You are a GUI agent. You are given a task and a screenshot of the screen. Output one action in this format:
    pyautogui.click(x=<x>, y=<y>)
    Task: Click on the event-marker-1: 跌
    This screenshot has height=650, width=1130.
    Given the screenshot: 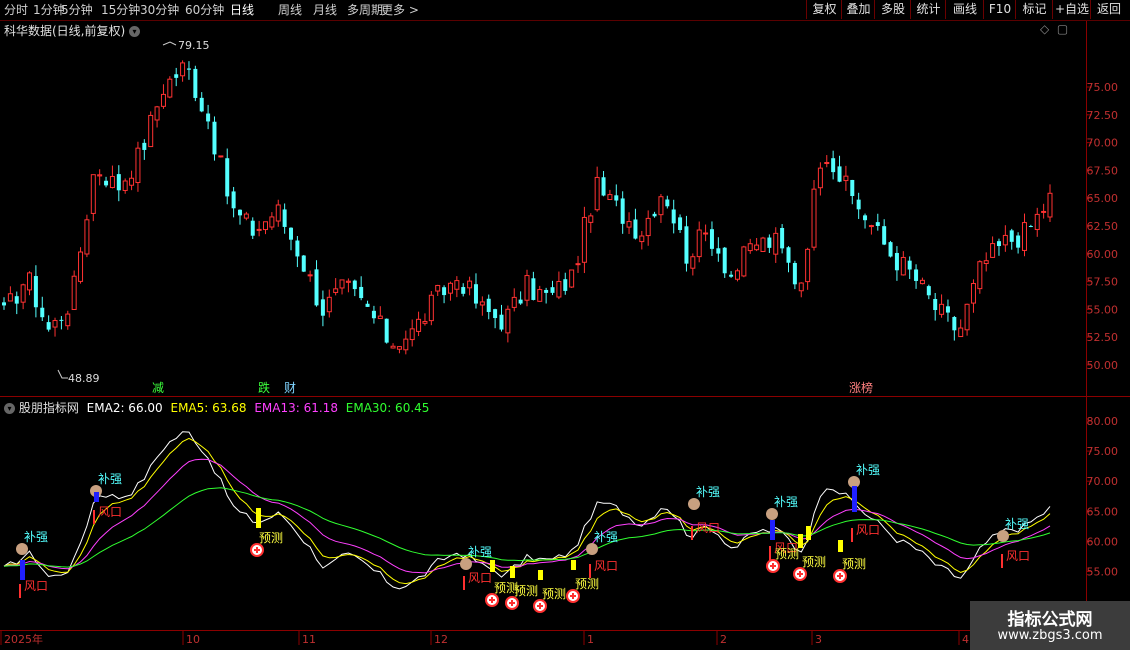 What is the action you would take?
    pyautogui.click(x=264, y=387)
    